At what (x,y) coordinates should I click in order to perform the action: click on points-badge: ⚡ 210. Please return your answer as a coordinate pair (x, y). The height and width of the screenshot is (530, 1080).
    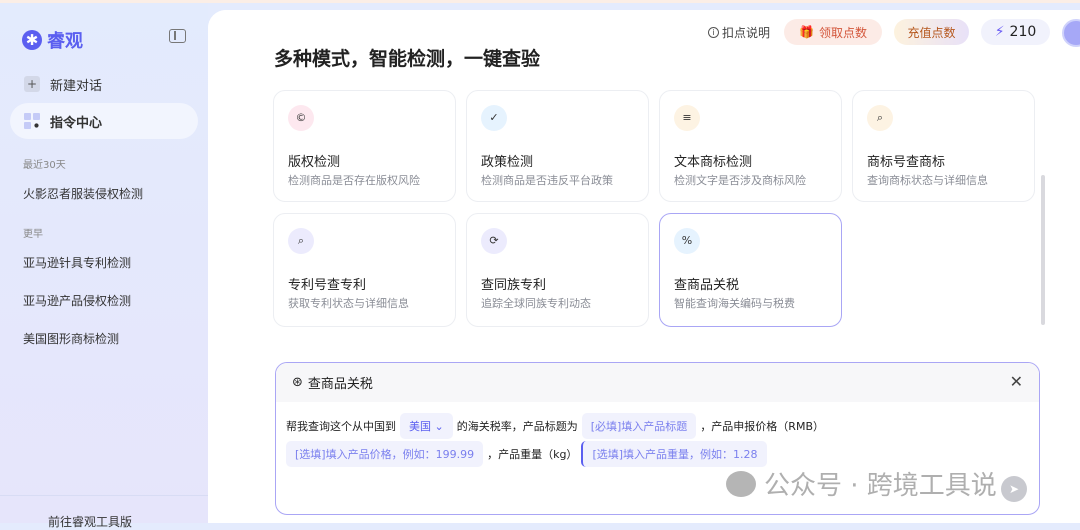
    Looking at the image, I should click on (1015, 32).